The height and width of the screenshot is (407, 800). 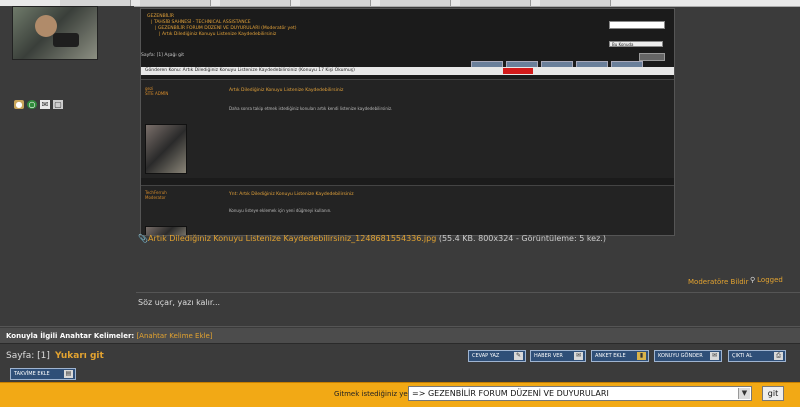 I want to click on add-poll-button: ANKET EKLE ▮, so click(x=620, y=356).